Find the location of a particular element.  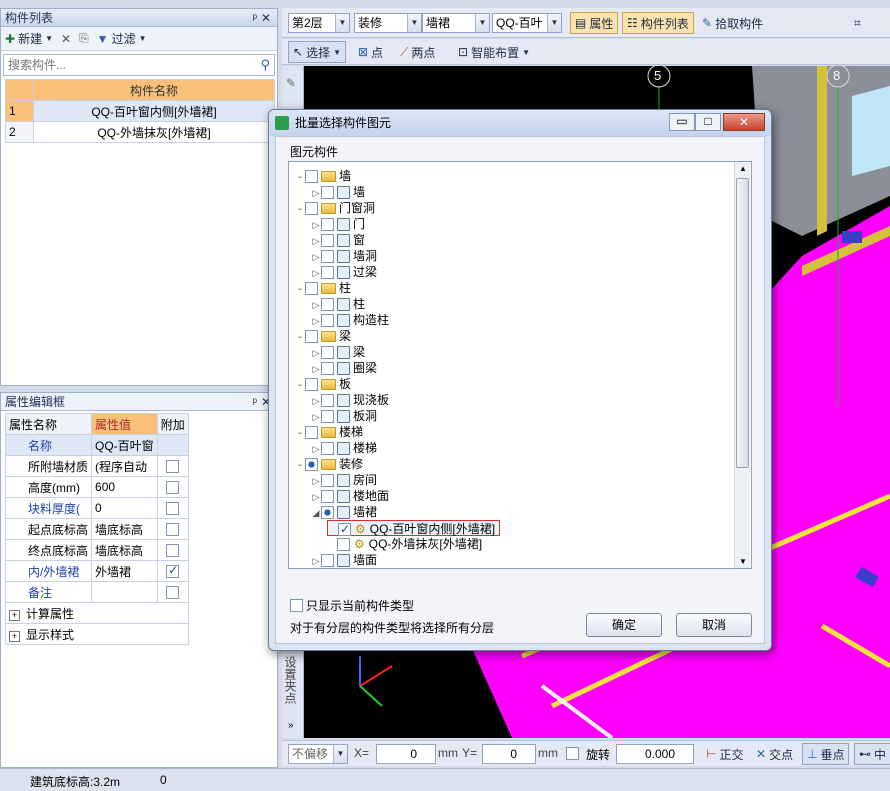

close-button: ✕ is located at coordinates (744, 122).